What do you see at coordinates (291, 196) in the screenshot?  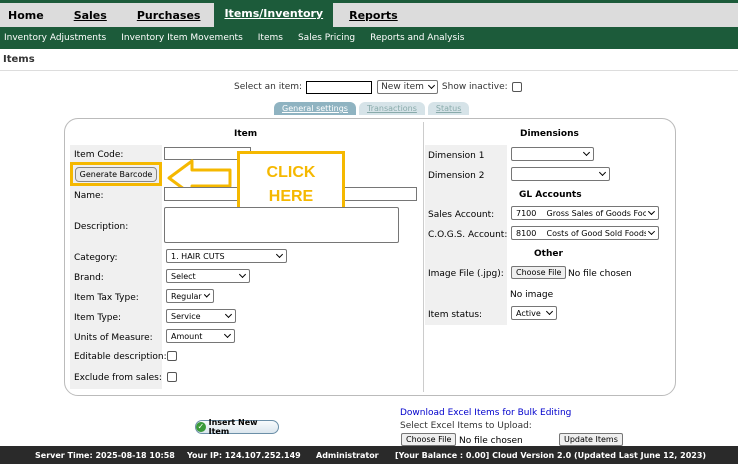 I see `callout-line-2: HERE` at bounding box center [291, 196].